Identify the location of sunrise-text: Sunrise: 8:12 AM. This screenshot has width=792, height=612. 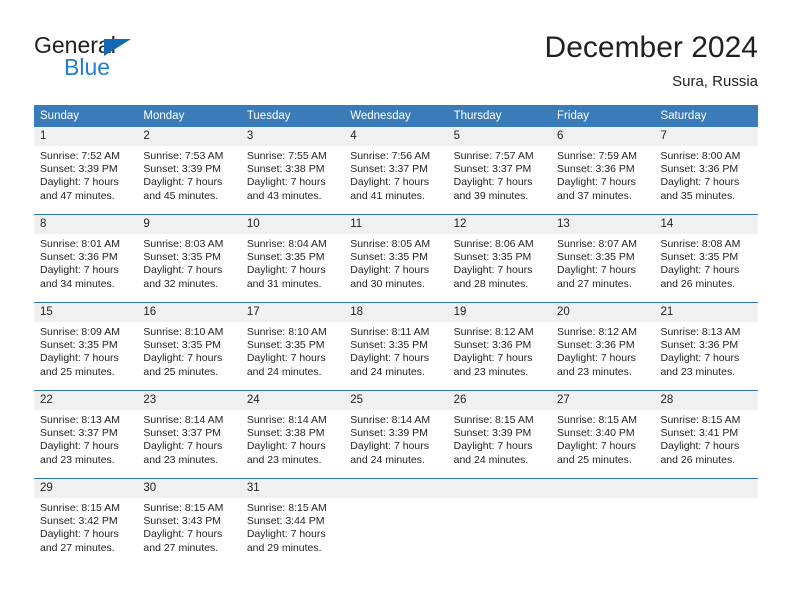
(493, 332).